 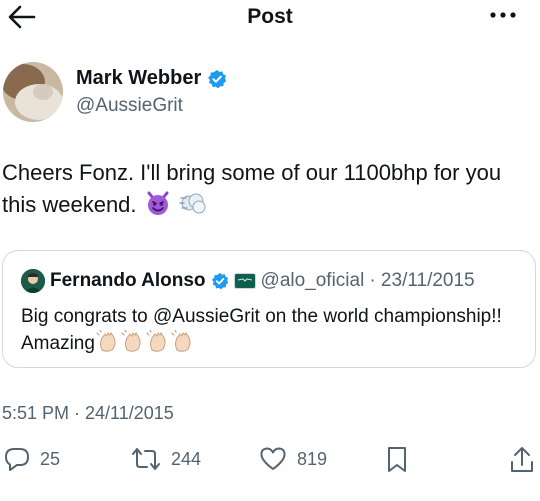 I want to click on more-options-button, so click(x=503, y=17).